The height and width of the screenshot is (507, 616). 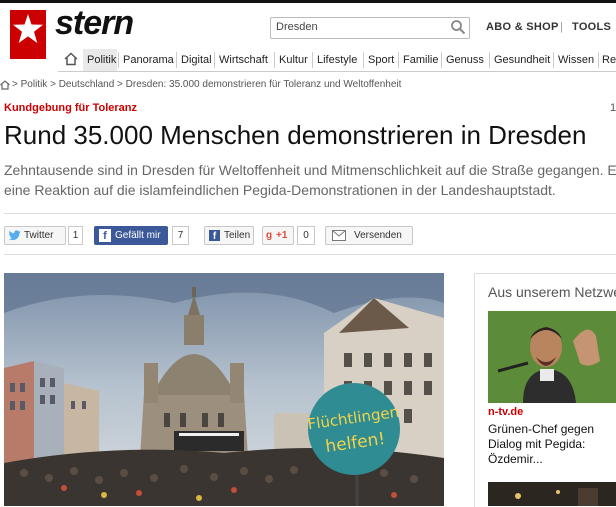 I want to click on gplus-label: +1, so click(x=282, y=235).